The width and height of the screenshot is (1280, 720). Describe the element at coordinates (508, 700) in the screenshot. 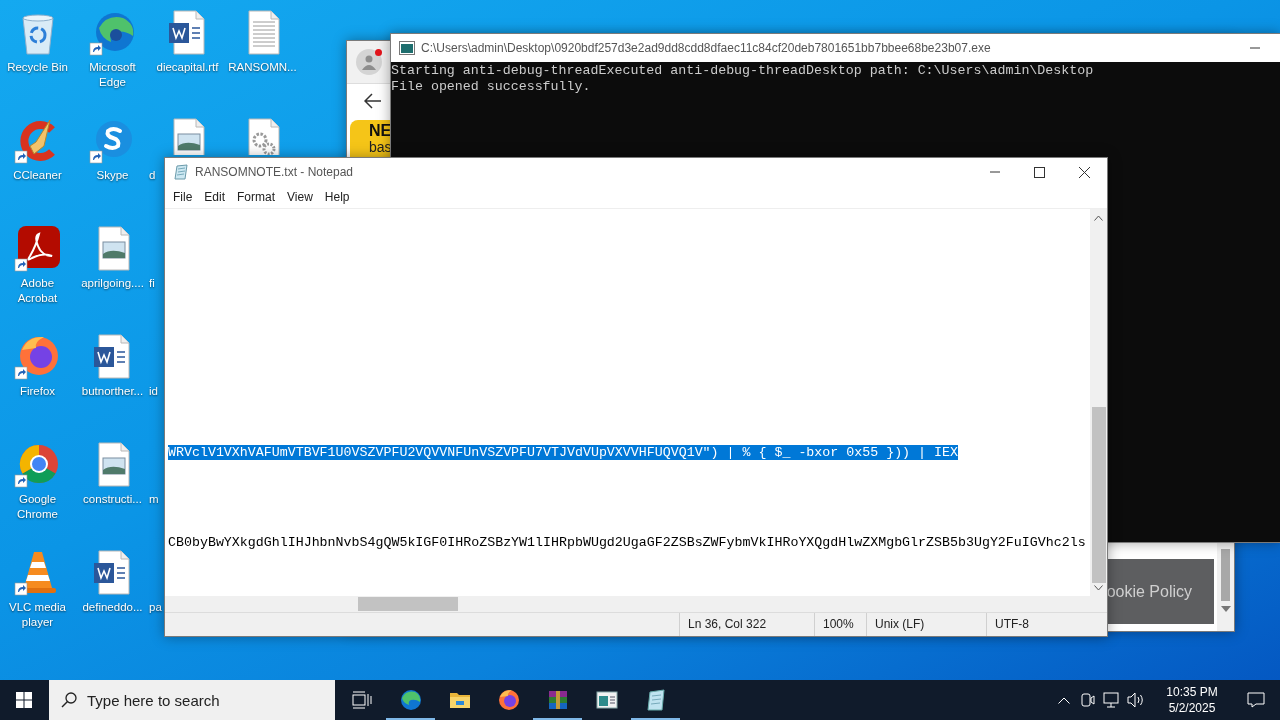

I see `fox-logo-icon` at that location.